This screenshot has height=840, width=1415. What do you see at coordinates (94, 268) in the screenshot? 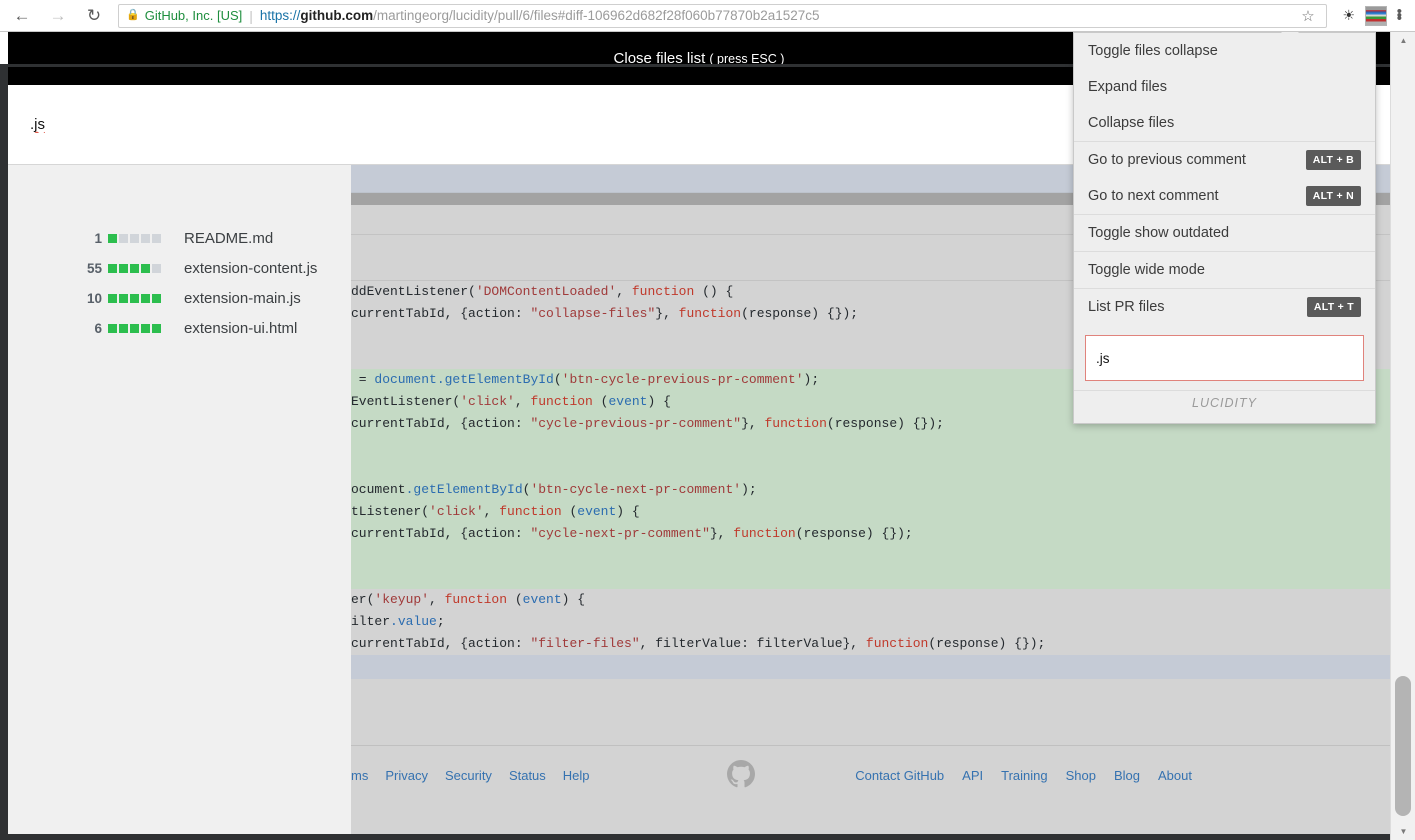
I see `file-change-count: 55` at bounding box center [94, 268].